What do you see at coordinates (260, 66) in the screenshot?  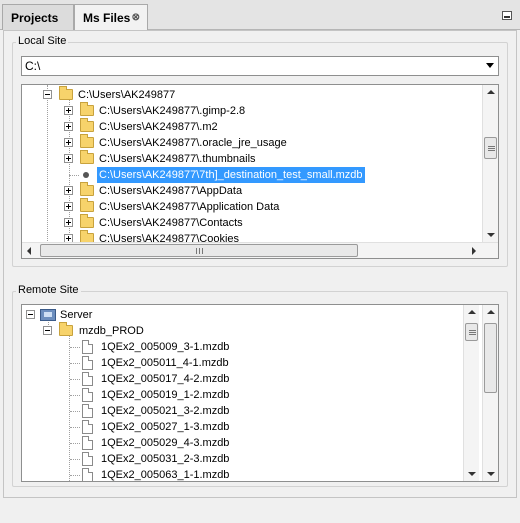 I see `drive-select: C:\` at bounding box center [260, 66].